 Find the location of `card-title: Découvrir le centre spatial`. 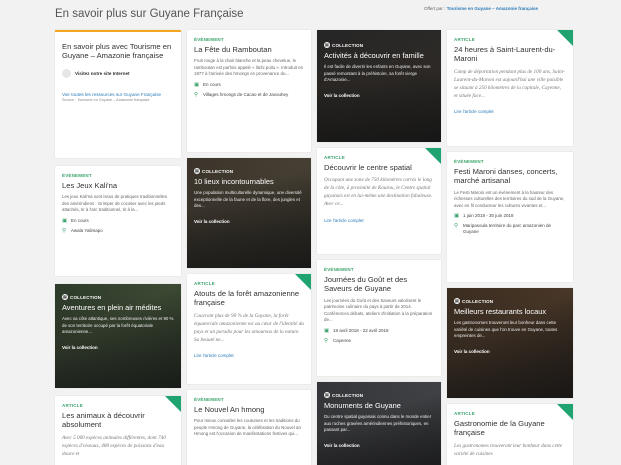

card-title: Découvrir le centre spatial is located at coordinates (368, 167).